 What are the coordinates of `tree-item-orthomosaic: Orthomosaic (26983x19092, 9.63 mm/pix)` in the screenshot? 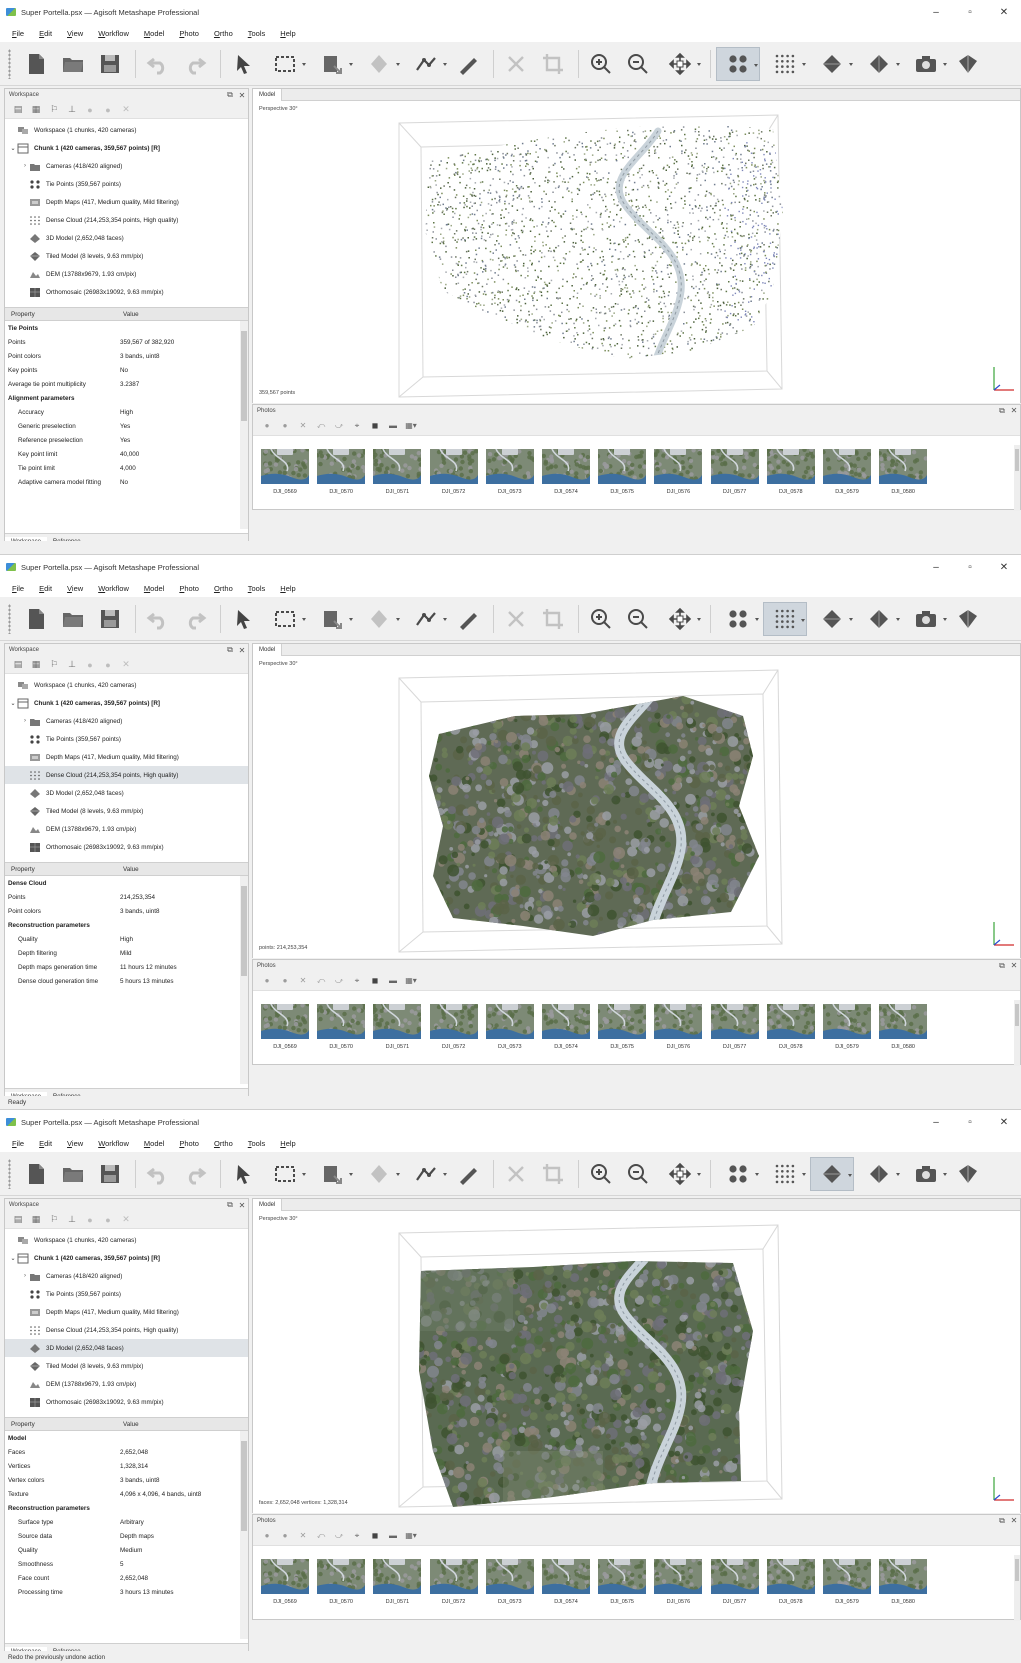 It's located at (126, 1402).